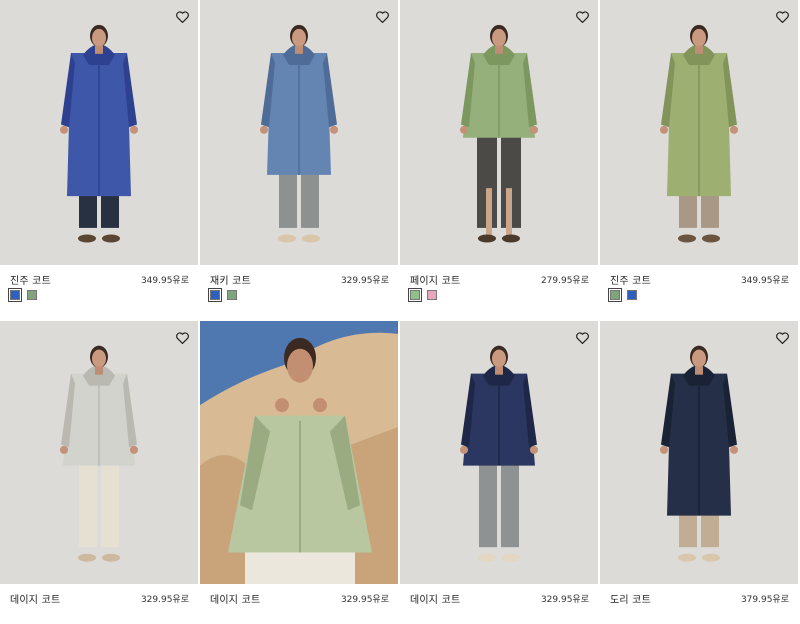 This screenshot has height=624, width=800. Describe the element at coordinates (364, 281) in the screenshot. I see `product-price: 329.95유로` at that location.